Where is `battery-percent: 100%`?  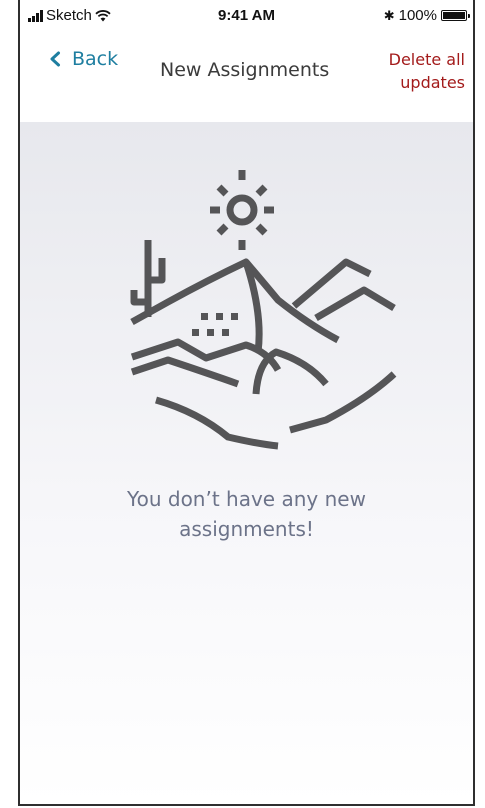
battery-percent: 100% is located at coordinates (417, 15).